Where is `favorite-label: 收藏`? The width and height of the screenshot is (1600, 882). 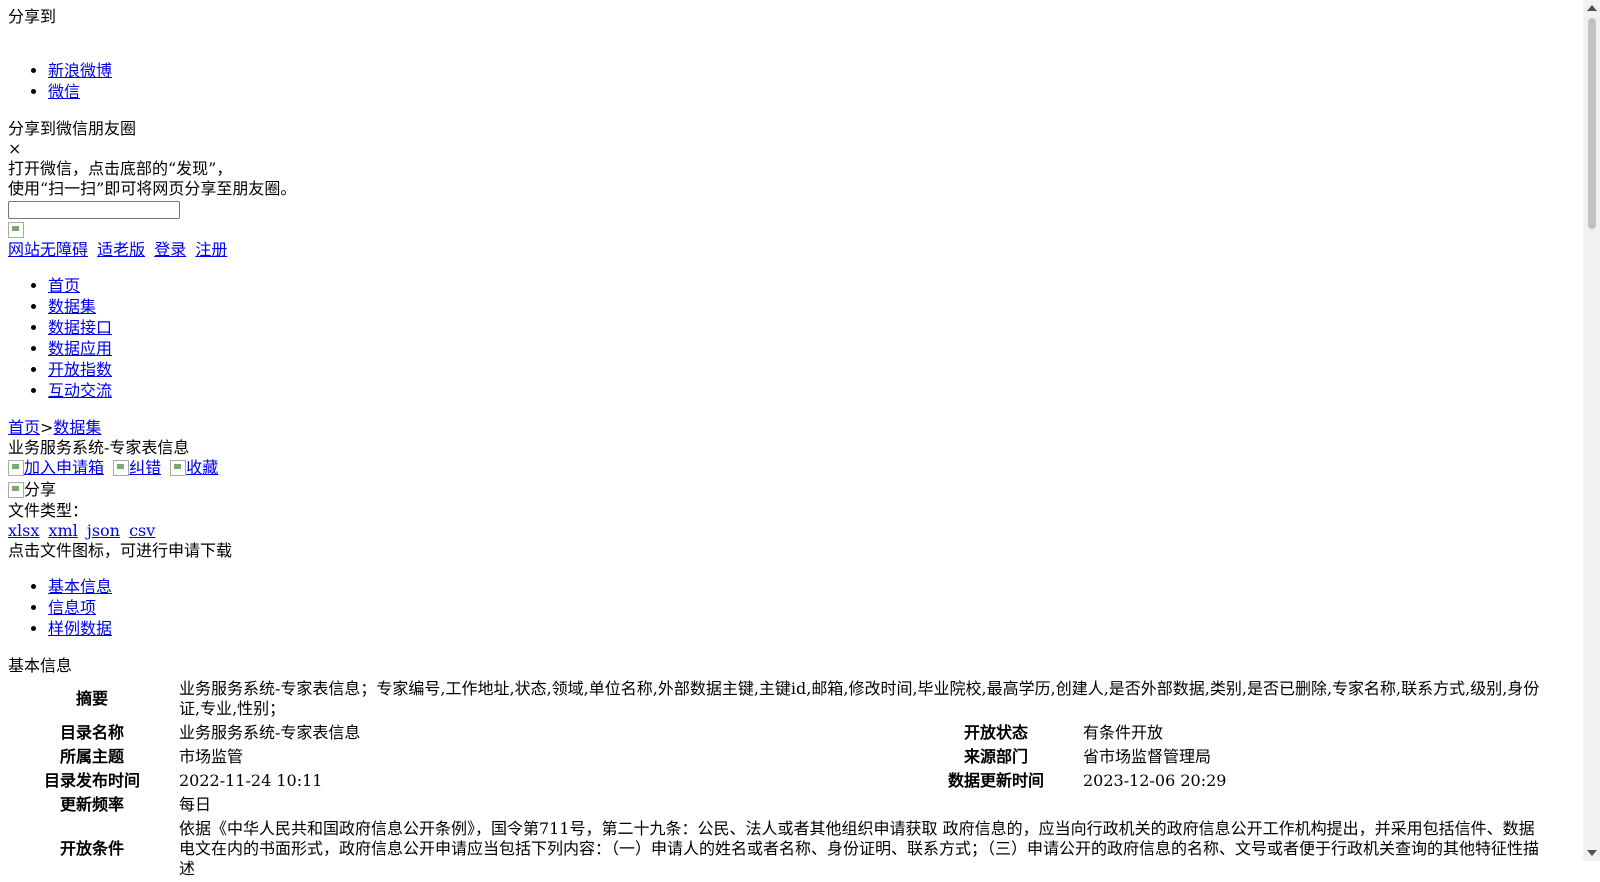 favorite-label: 收藏 is located at coordinates (202, 467).